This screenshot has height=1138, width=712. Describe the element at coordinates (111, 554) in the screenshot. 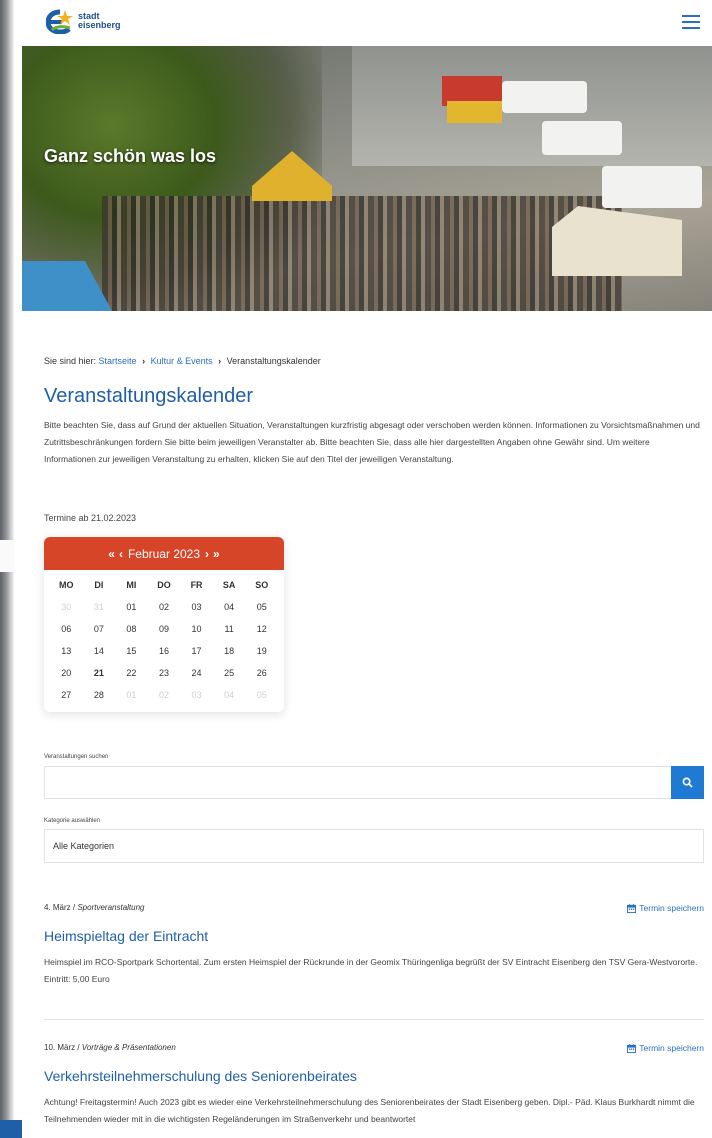

I see `prev-year-button: «` at that location.